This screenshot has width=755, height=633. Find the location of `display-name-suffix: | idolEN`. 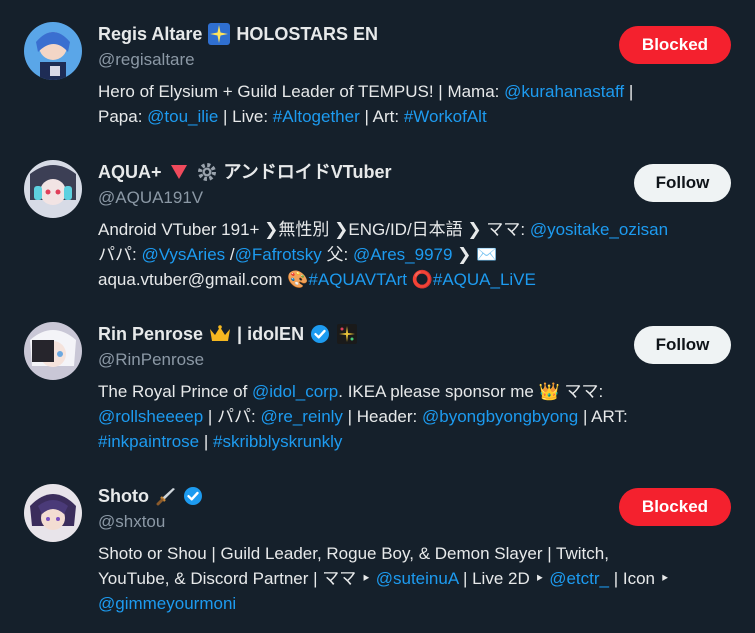

display-name-suffix: | idolEN is located at coordinates (271, 334).